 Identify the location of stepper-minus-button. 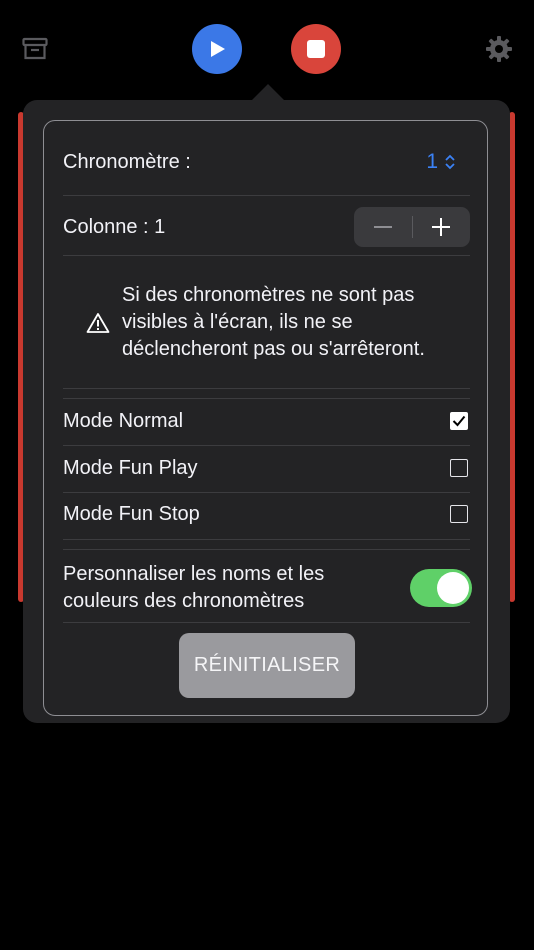
(383, 227).